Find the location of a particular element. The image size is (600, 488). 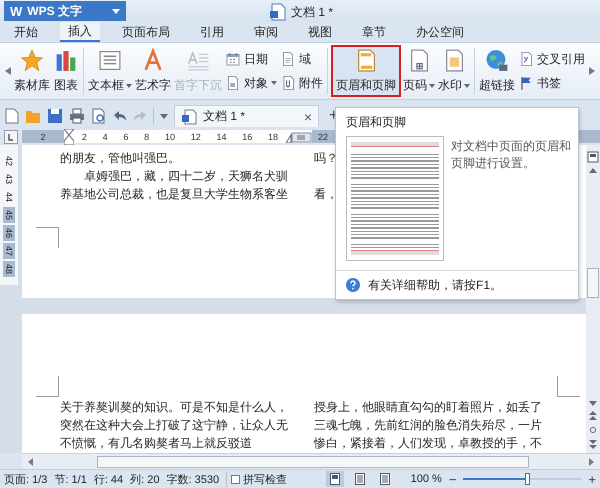

menu-tab: 办公空间 is located at coordinates (440, 32).